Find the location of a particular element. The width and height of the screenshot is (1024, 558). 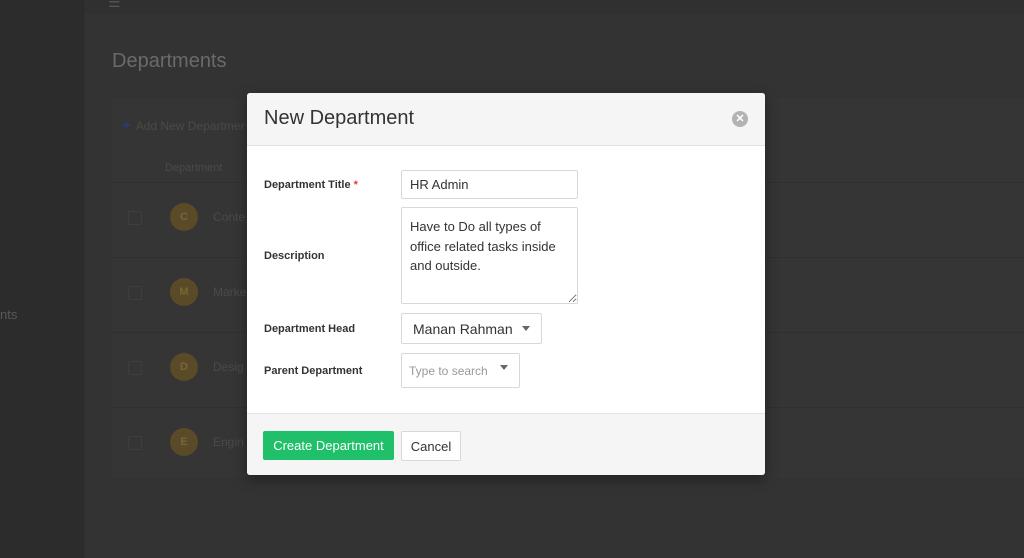

parent-department-select: Type to search is located at coordinates (460, 370).